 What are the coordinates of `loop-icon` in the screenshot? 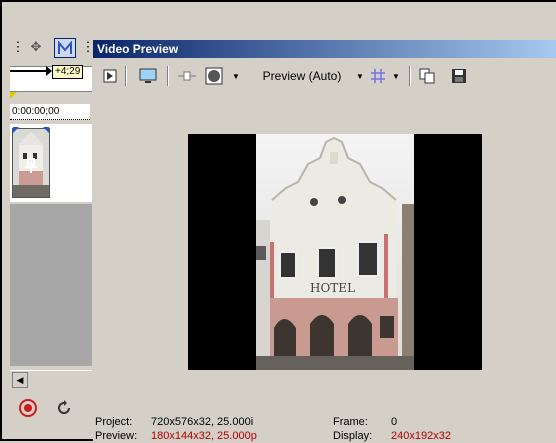 It's located at (64, 407).